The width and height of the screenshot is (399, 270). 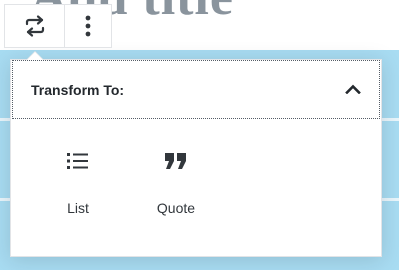 I want to click on more-options-button, so click(x=88, y=26).